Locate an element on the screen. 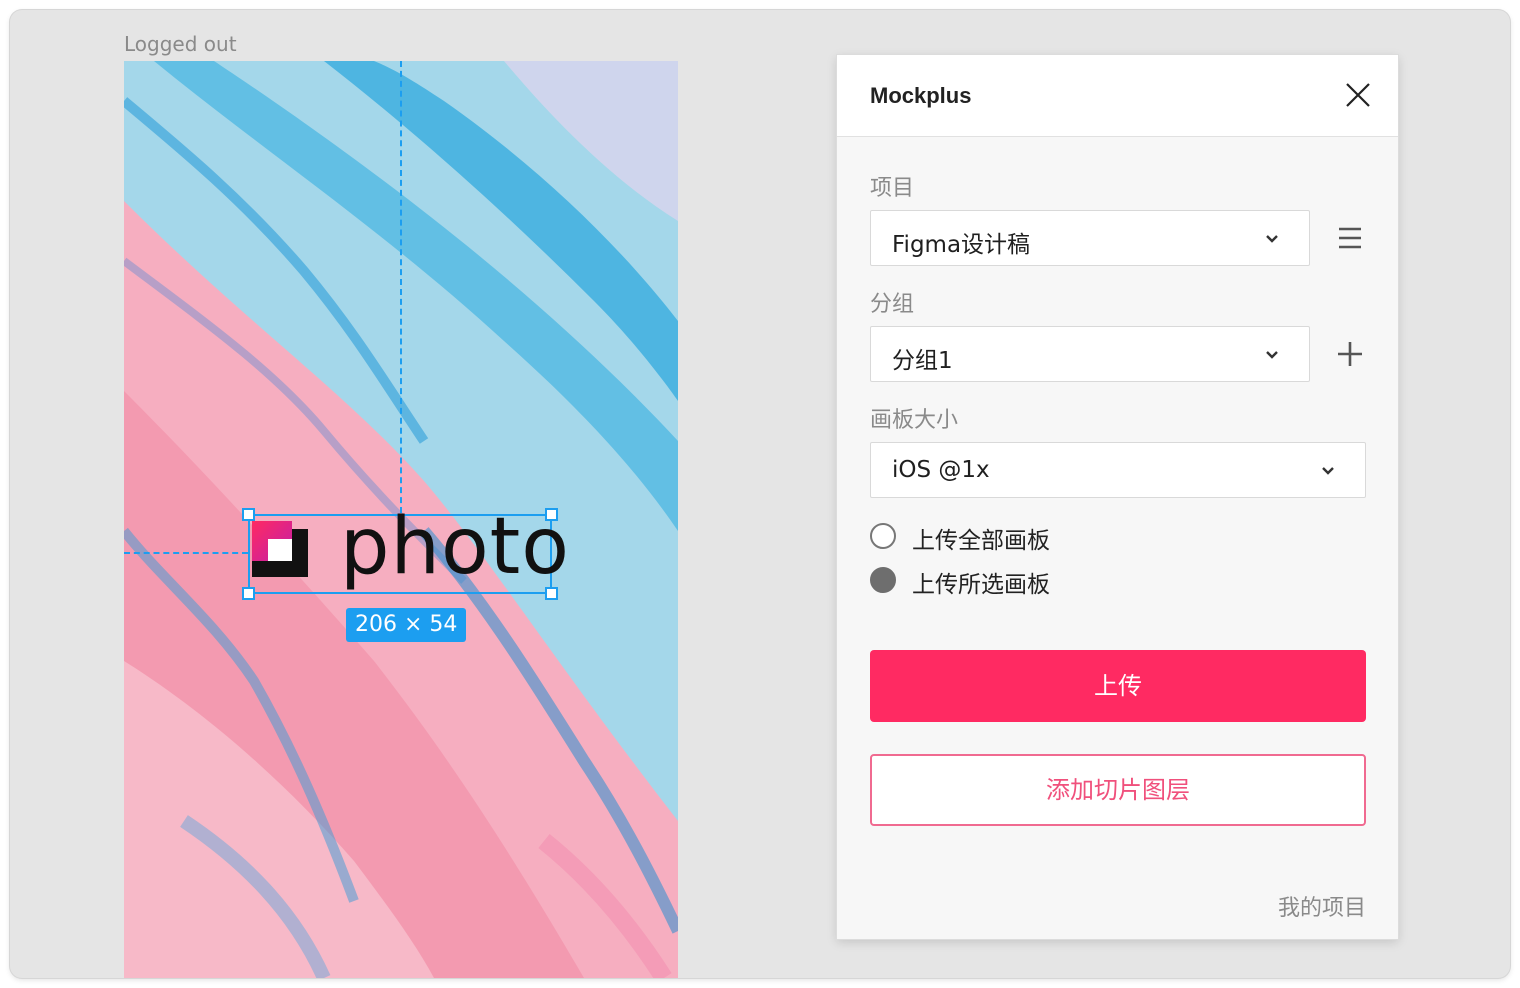 This screenshot has height=988, width=1520. vertical-guide-line is located at coordinates (401, 287).